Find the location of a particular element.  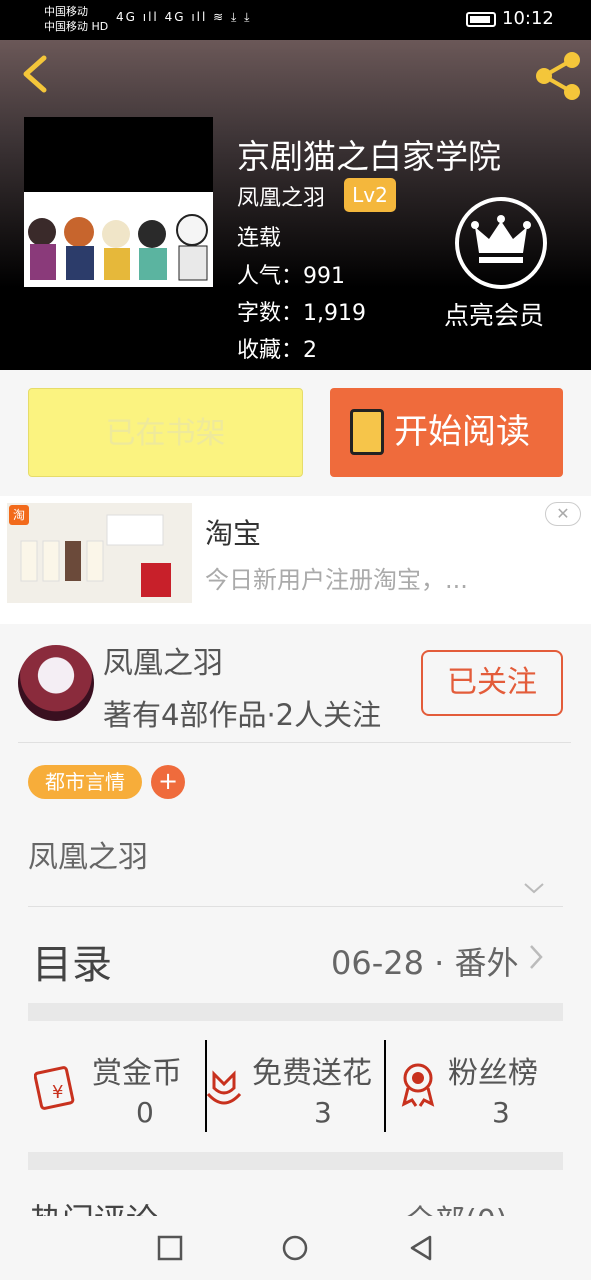

following-button: 已关注 is located at coordinates (492, 683).